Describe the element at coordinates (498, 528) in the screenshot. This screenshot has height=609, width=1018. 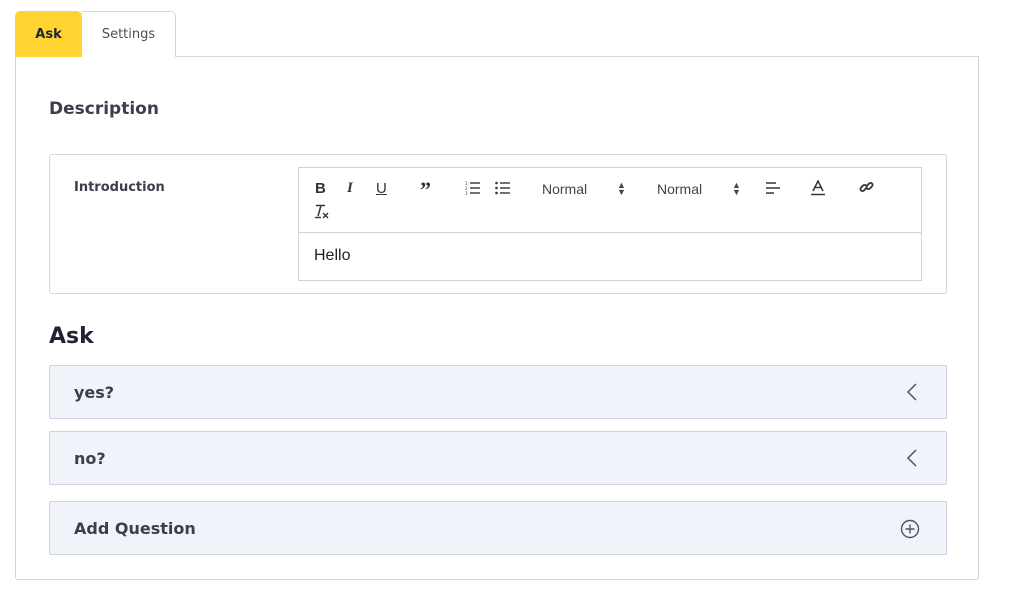
I see `add-question-button: Add Question` at that location.